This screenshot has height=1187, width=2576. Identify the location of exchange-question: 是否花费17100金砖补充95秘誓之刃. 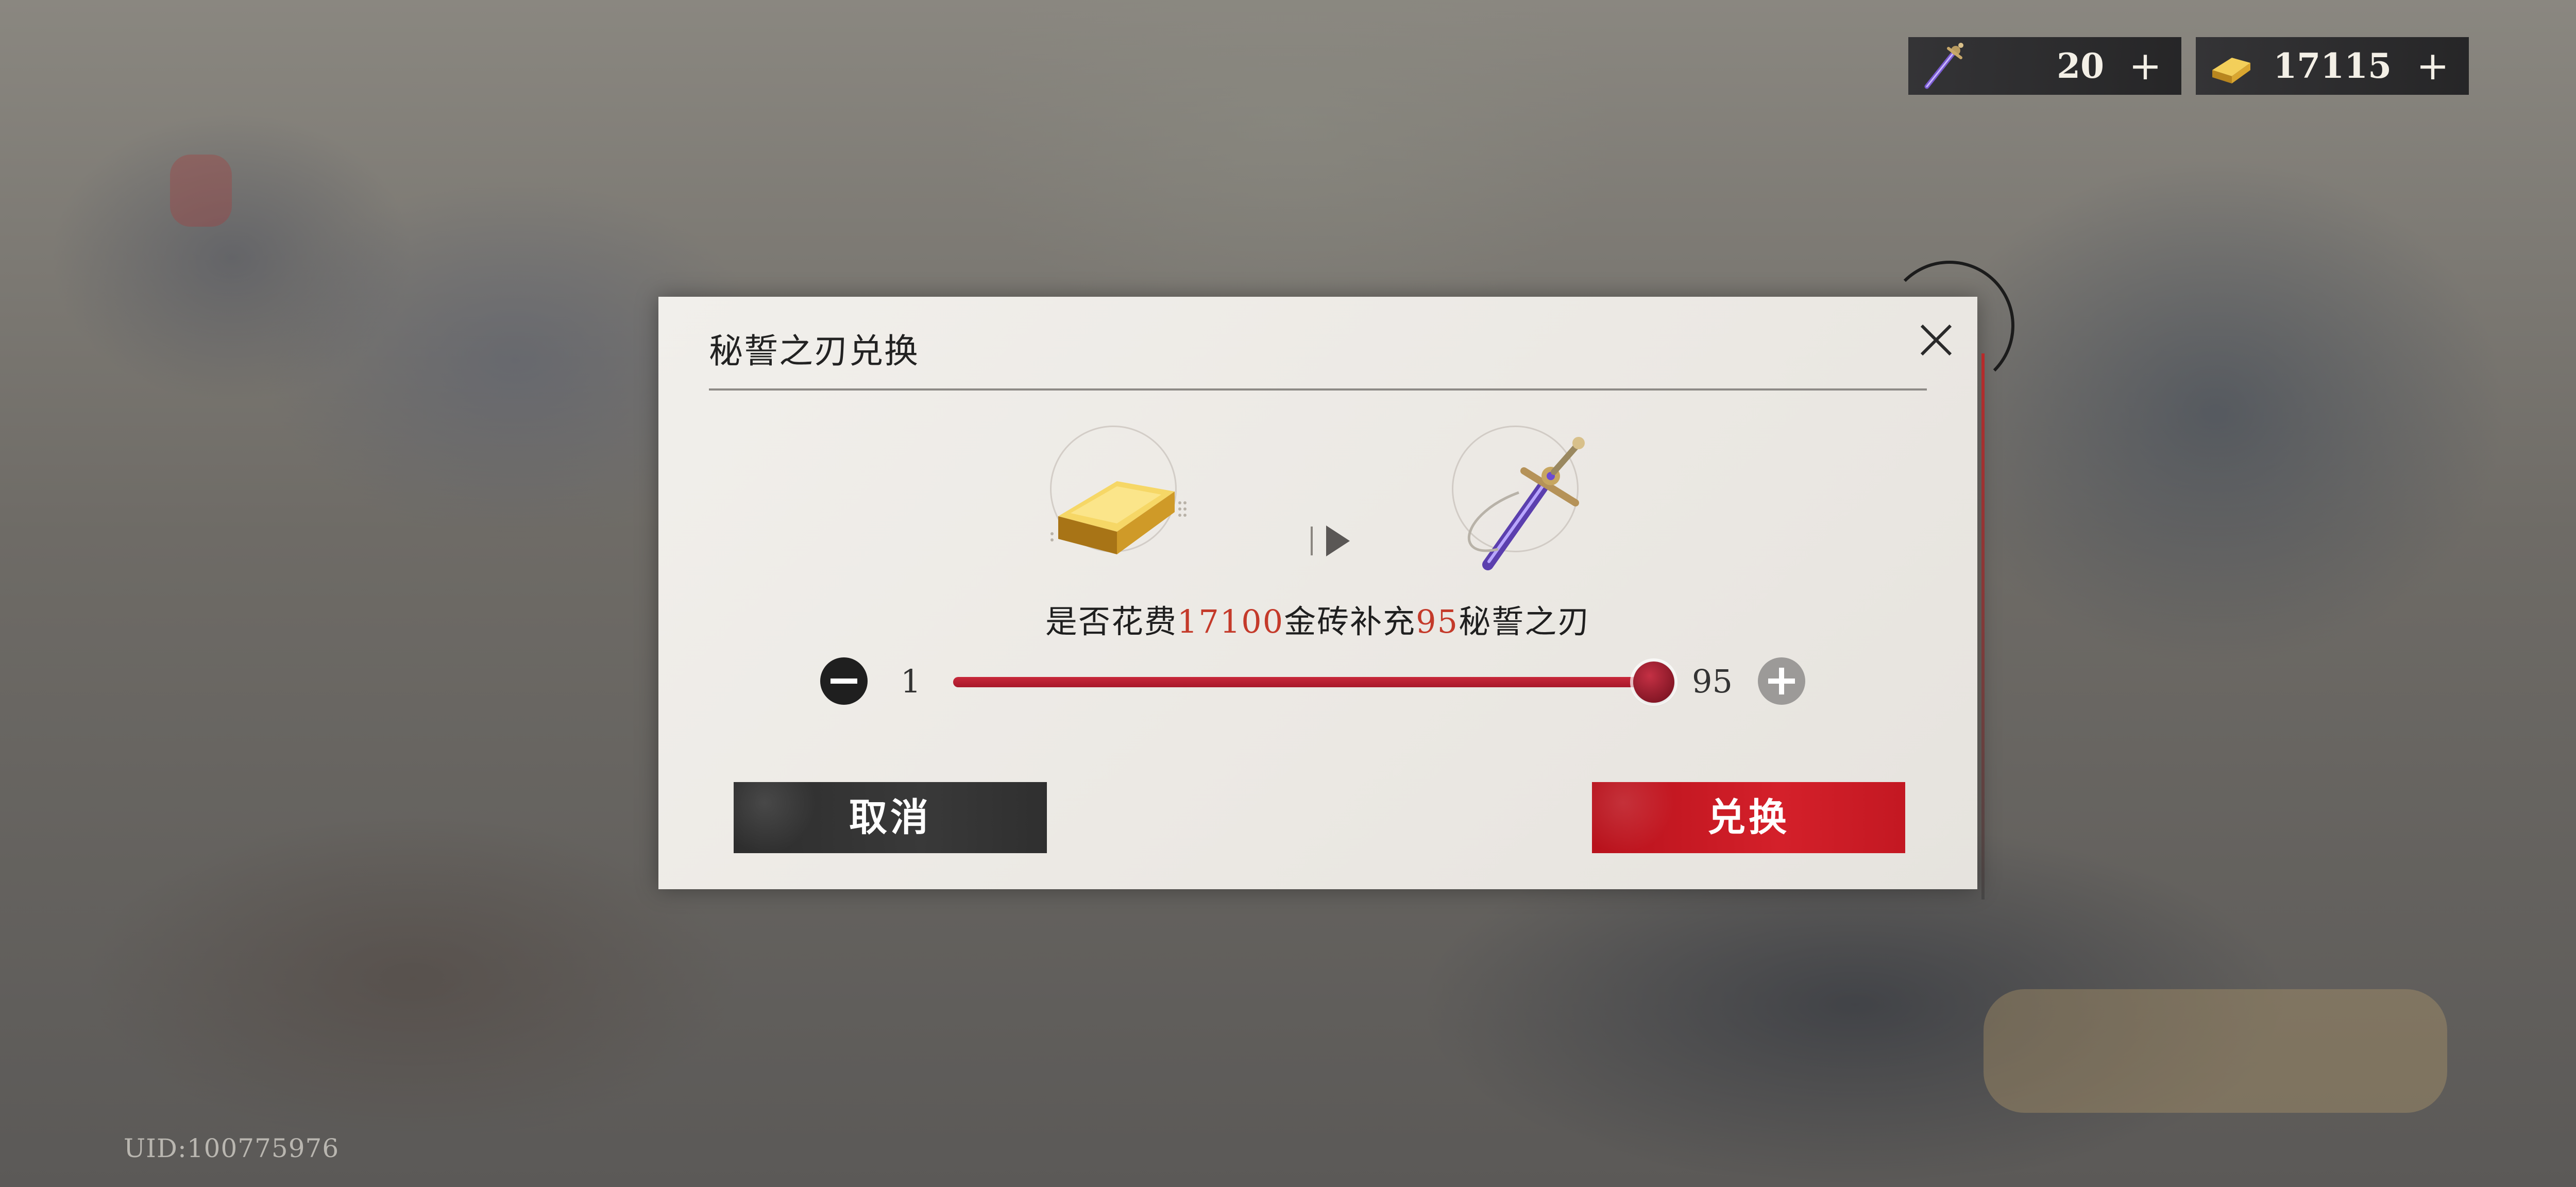
(1318, 619).